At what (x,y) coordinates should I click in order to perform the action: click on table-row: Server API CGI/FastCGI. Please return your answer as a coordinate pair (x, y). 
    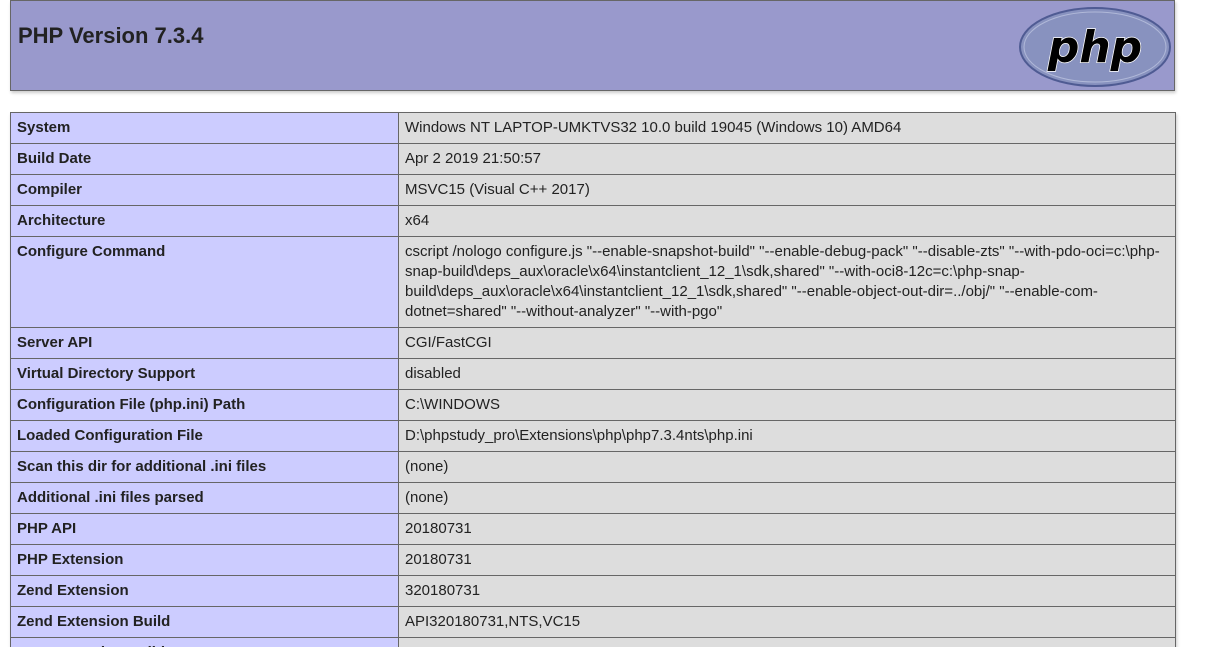
    Looking at the image, I should click on (593, 343).